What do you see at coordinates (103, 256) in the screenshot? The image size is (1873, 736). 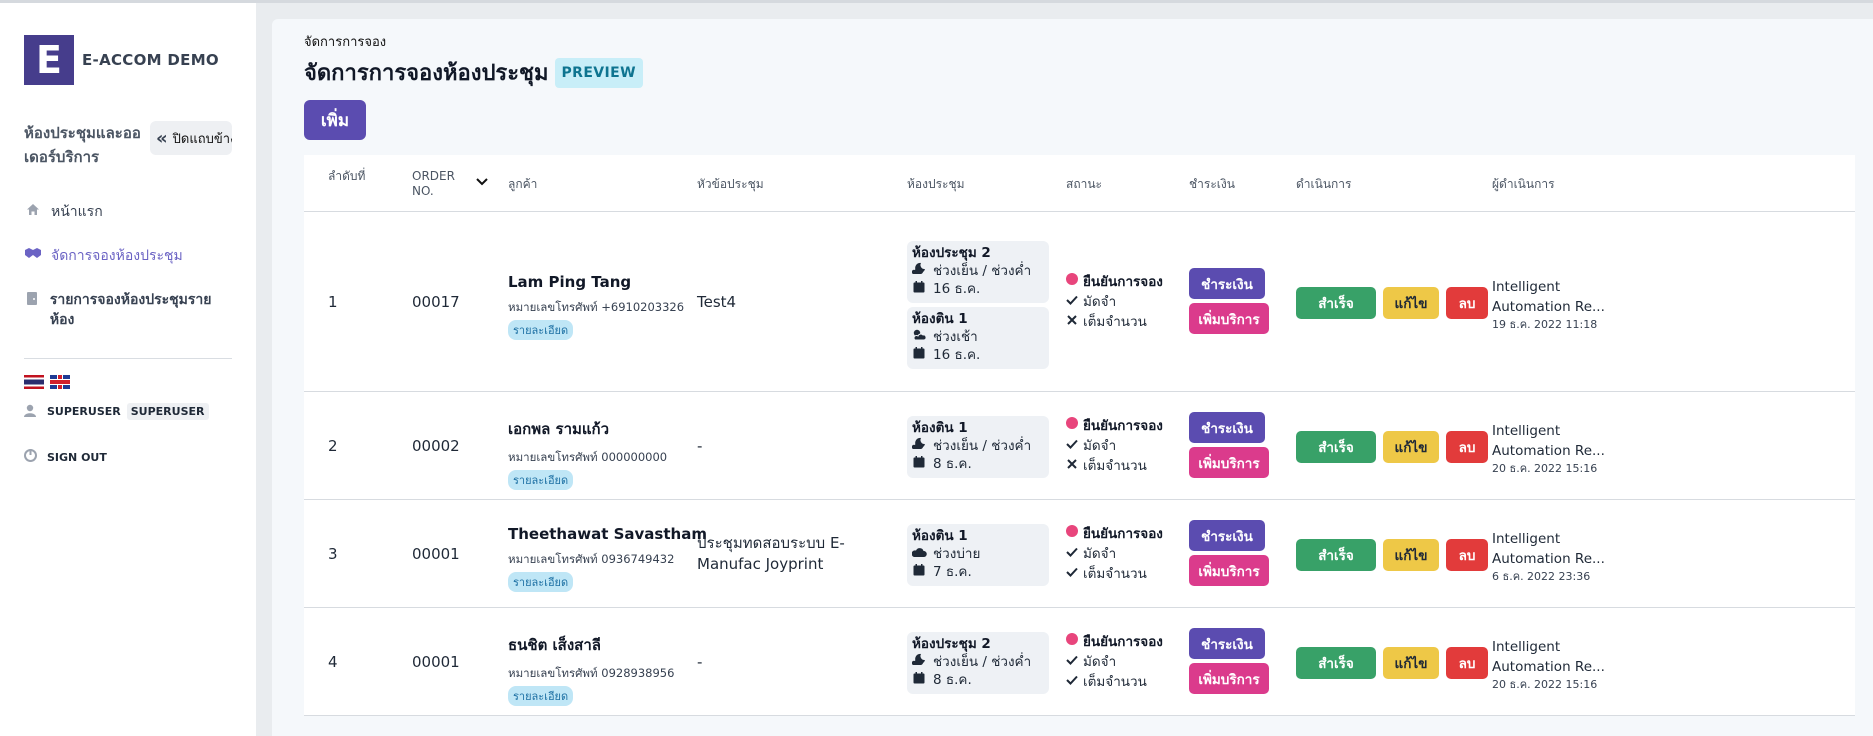 I see `sidebar-item-booking: จัดการจองห้องประชุม` at bounding box center [103, 256].